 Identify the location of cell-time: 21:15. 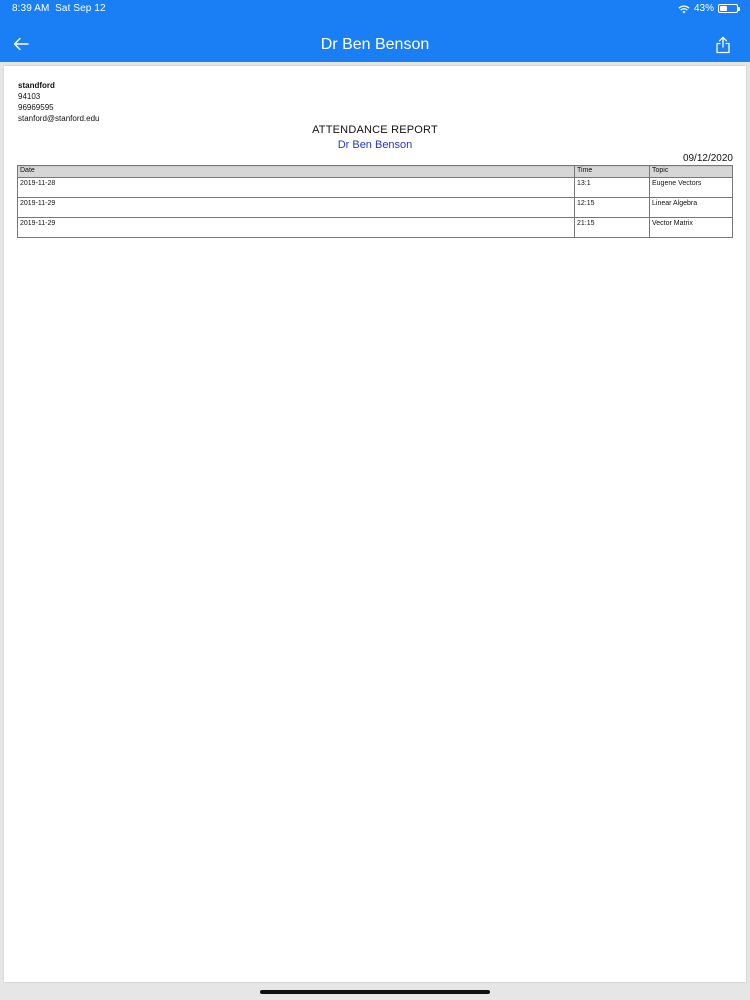
(612, 227).